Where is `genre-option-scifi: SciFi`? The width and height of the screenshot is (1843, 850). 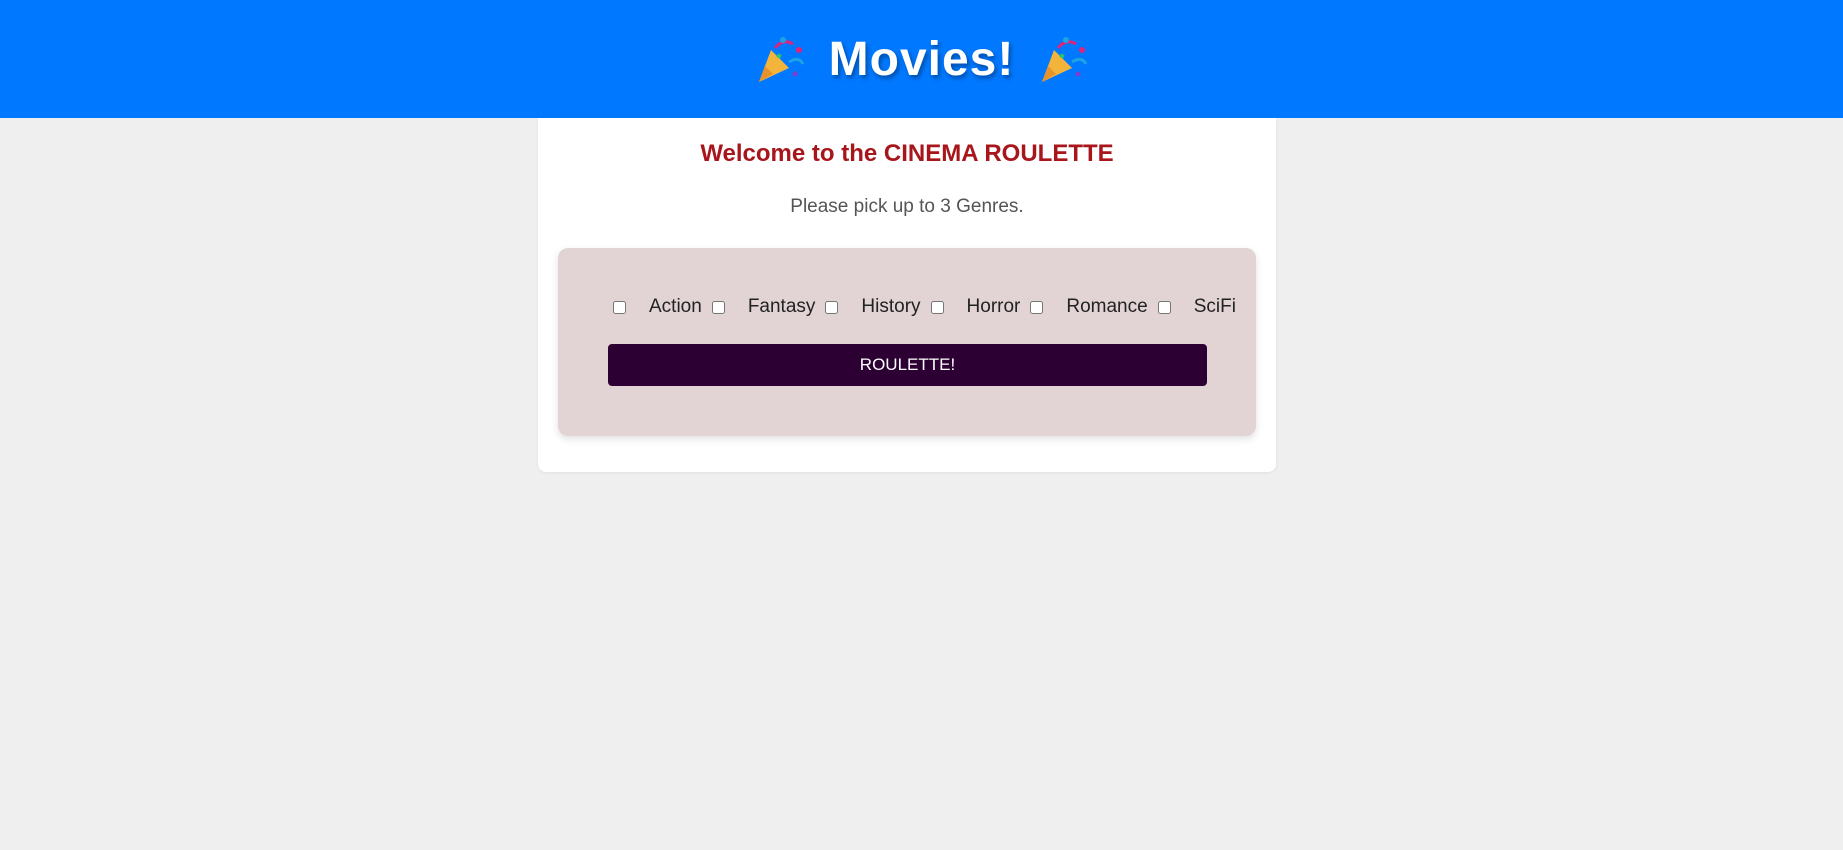 genre-option-scifi: SciFi is located at coordinates (1197, 307).